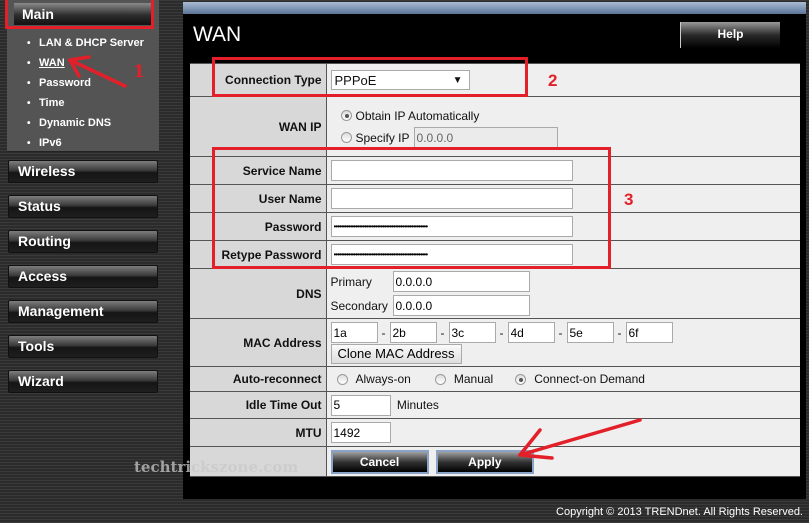 This screenshot has width=809, height=523. I want to click on page-title: WAN, so click(217, 34).